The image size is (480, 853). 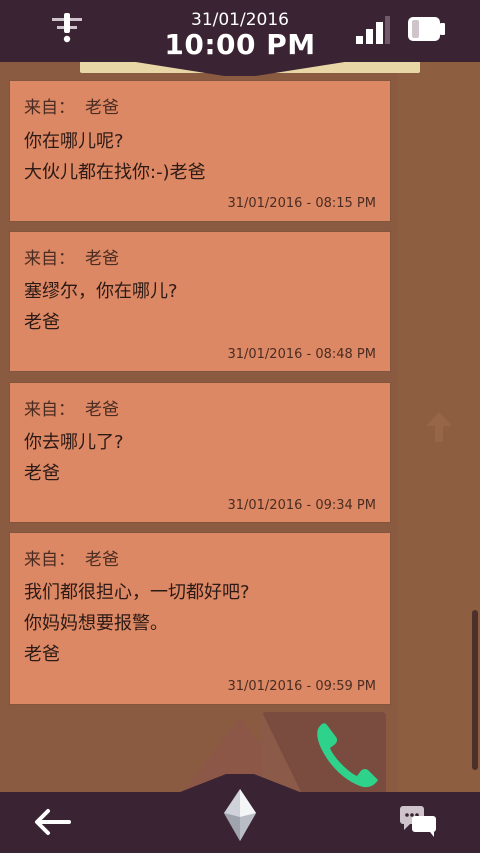 What do you see at coordinates (52, 822) in the screenshot?
I see `back-arrow-icon` at bounding box center [52, 822].